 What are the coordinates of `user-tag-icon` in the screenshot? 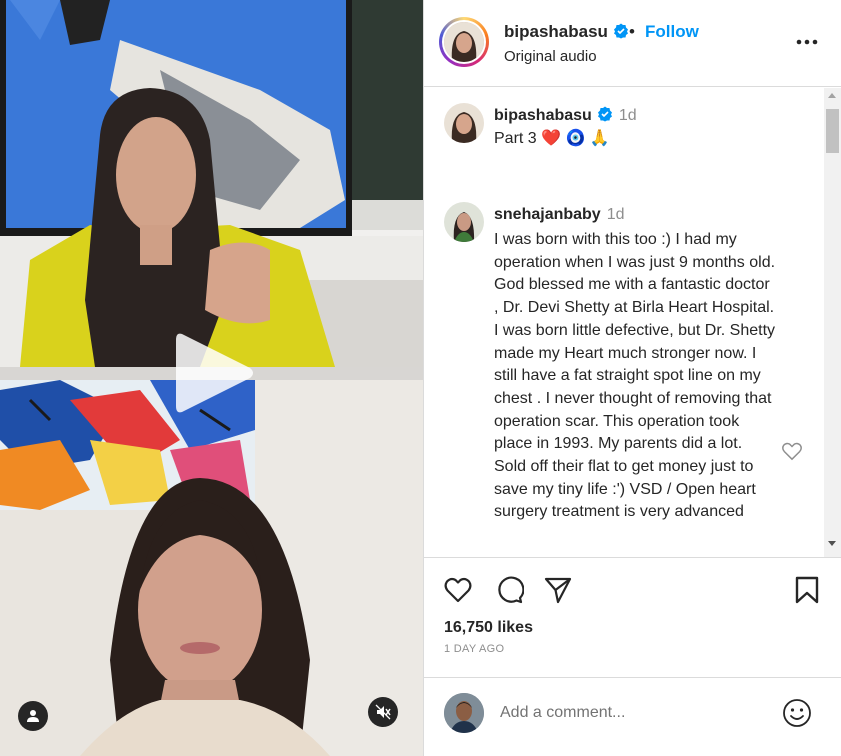 It's located at (33, 716).